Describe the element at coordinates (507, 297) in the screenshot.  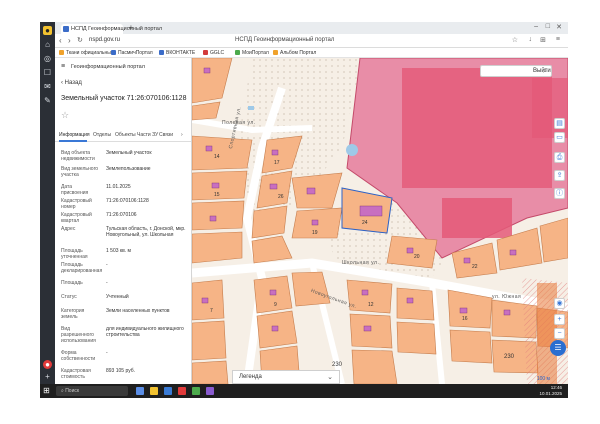
I see `street-label: ул. Южная` at that location.